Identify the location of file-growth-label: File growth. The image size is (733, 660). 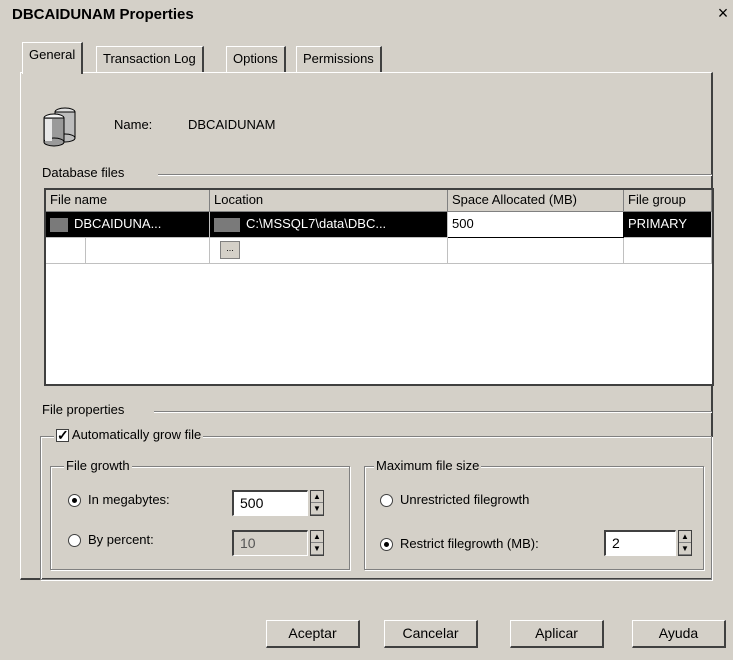
(98, 465).